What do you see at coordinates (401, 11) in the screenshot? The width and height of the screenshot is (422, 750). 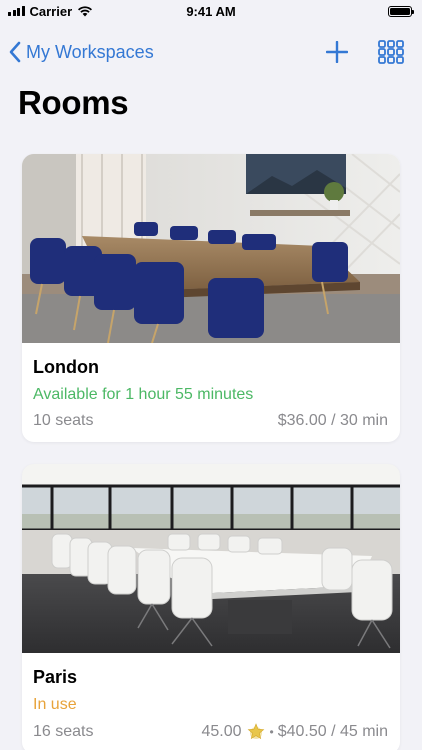 I see `battery-icon` at bounding box center [401, 11].